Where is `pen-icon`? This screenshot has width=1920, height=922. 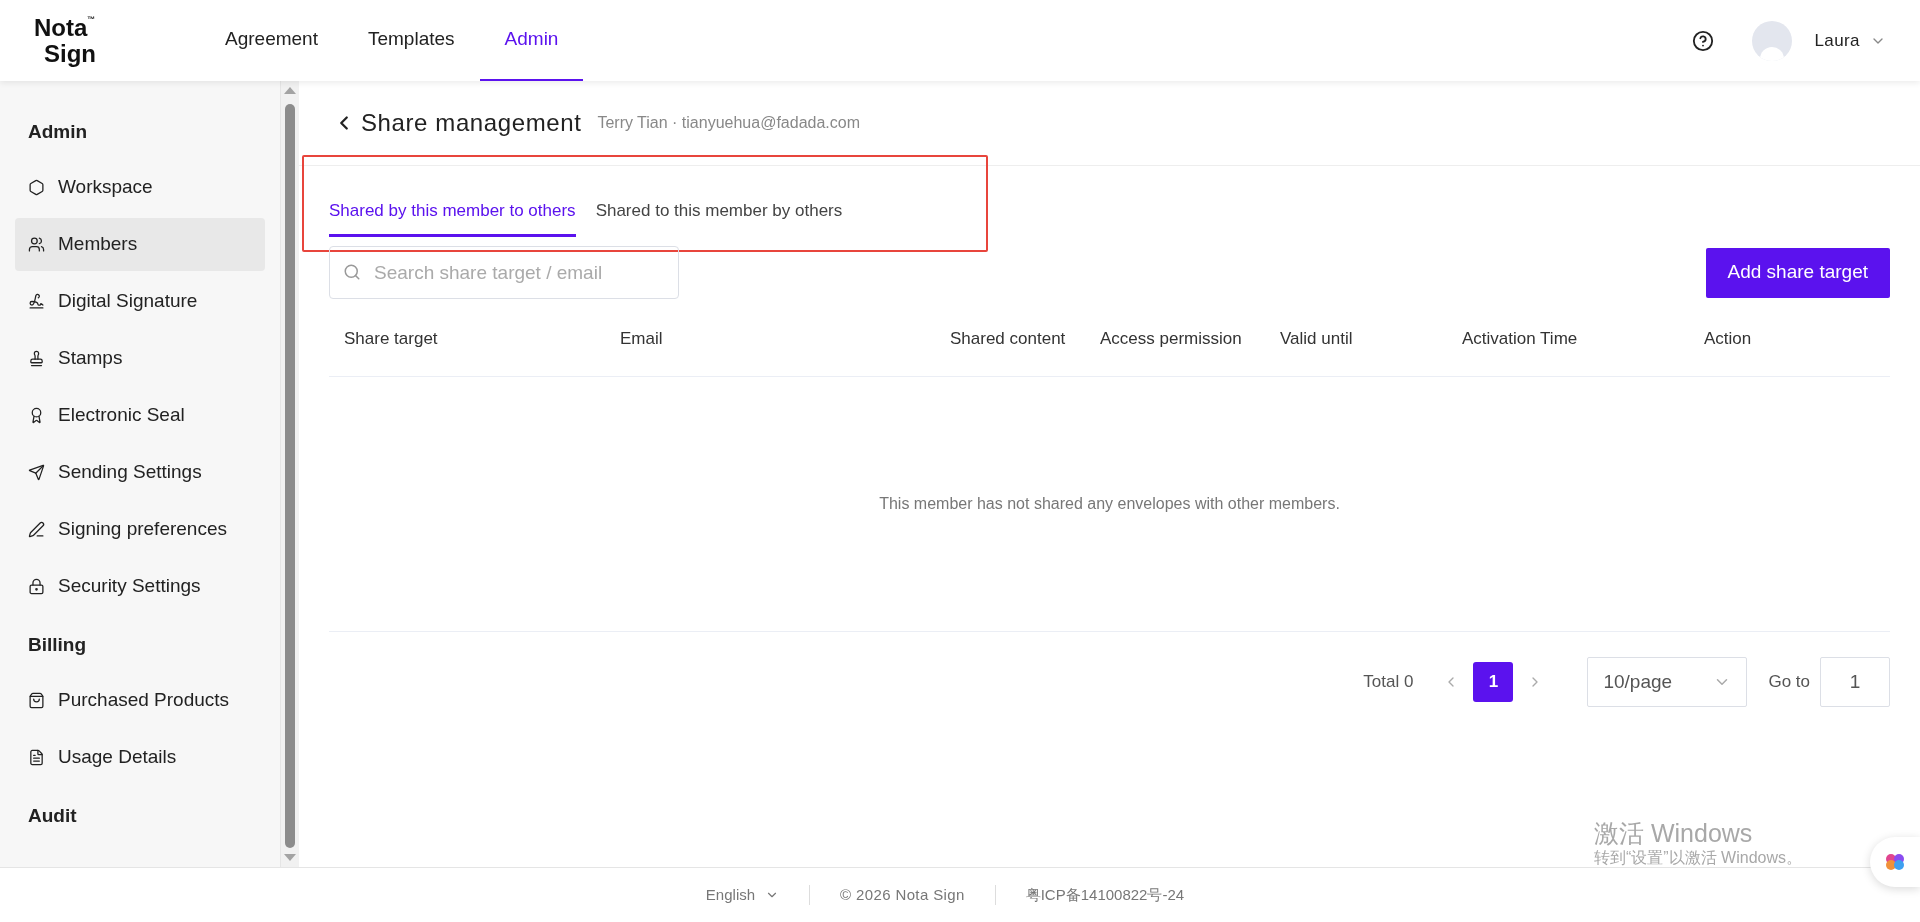
pen-icon is located at coordinates (36, 529).